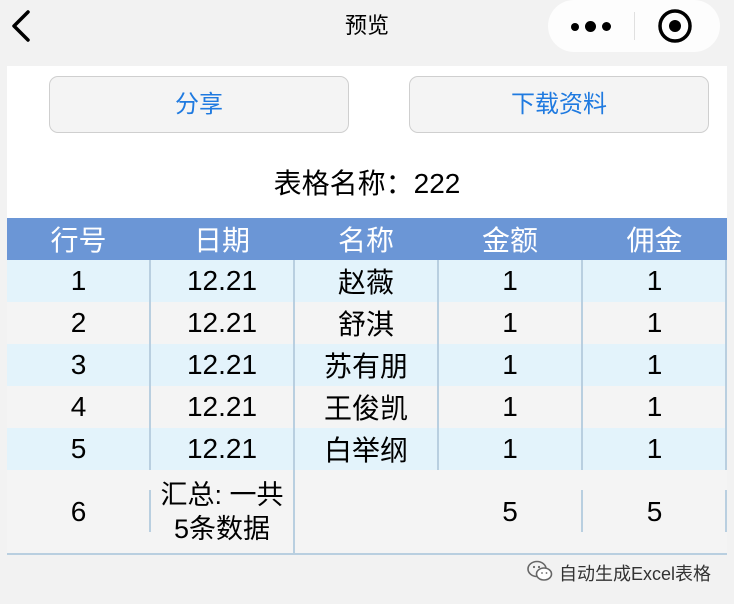 This screenshot has width=734, height=604. What do you see at coordinates (654, 240) in the screenshot?
I see `header-cell-commission: 佣金` at bounding box center [654, 240].